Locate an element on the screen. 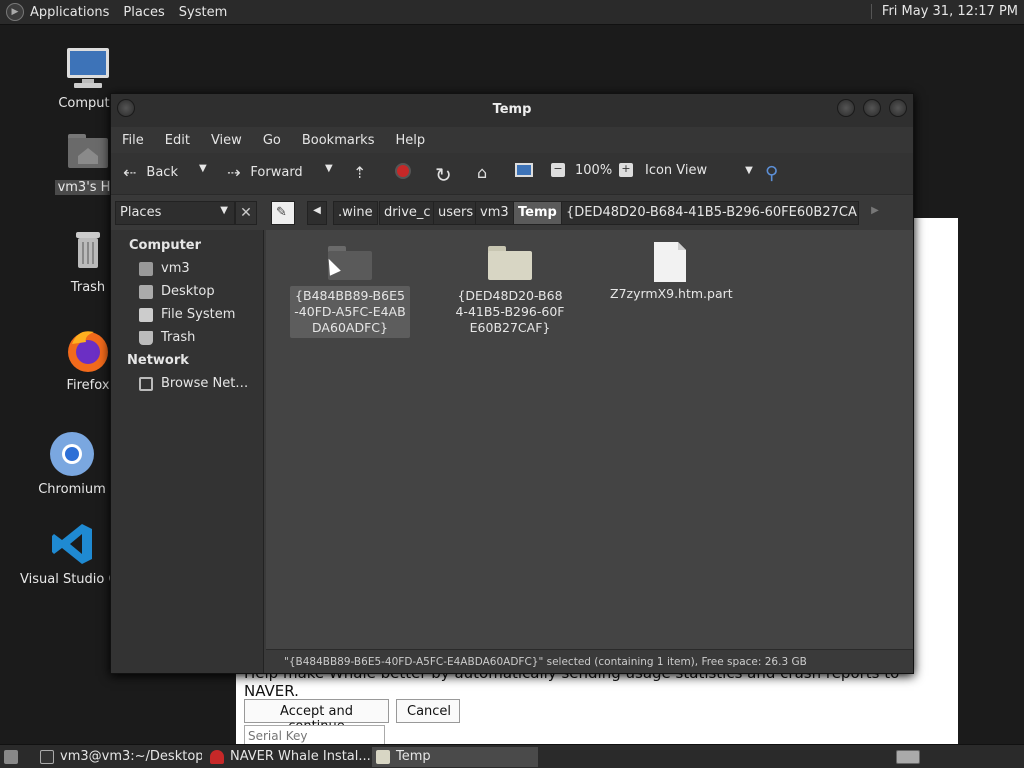 The height and width of the screenshot is (768, 1024). taskbar-item-terminal: vm3@vm3:~/Desktop is located at coordinates (119, 757).